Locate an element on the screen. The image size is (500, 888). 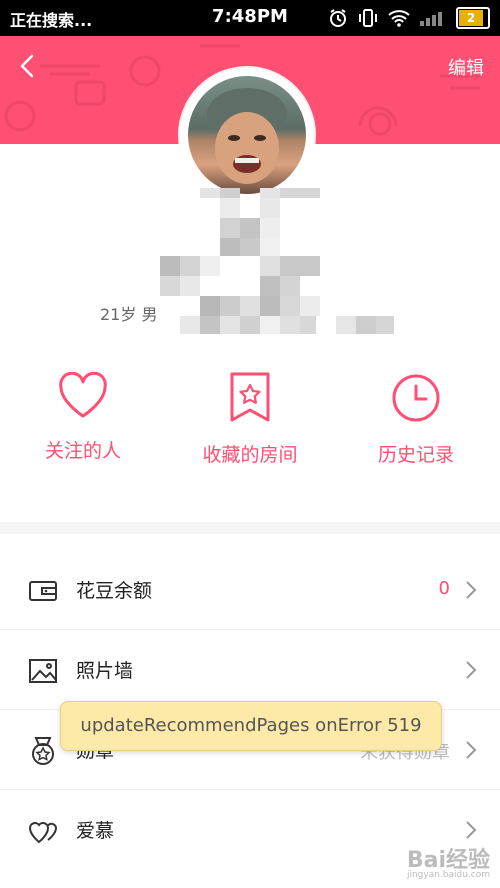
watermark: Bai经验 jingyan.baidu.com is located at coordinates (448, 861).